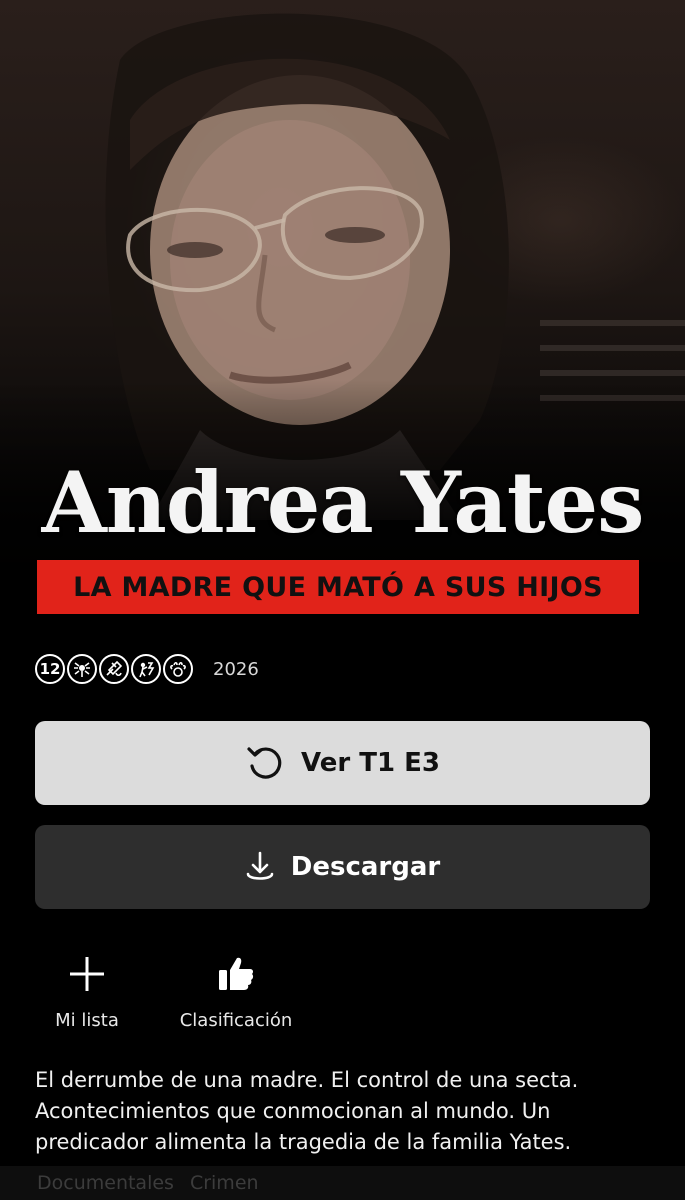 Image resolution: width=685 pixels, height=1200 pixels. I want to click on age-rating-badge: 12, so click(50, 669).